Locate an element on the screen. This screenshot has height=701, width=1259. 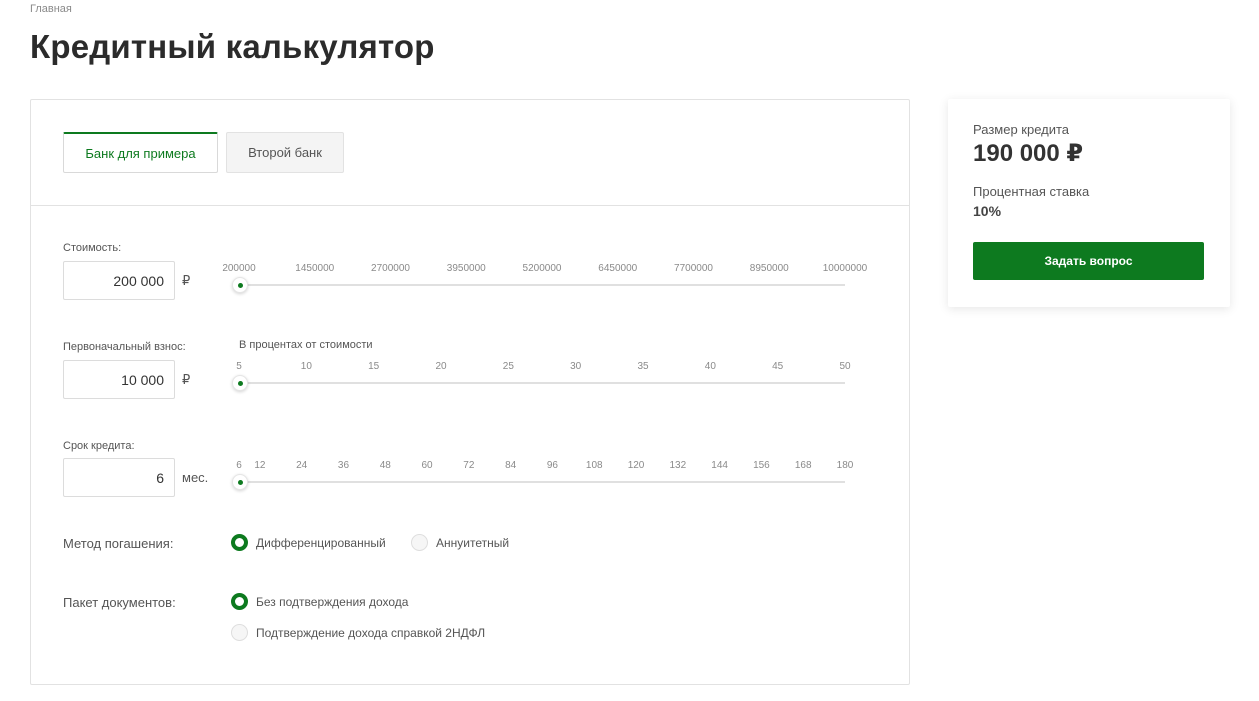
documents-2ndfl-label: Подтверждение дохода справкой 2НДФЛ is located at coordinates (371, 632).